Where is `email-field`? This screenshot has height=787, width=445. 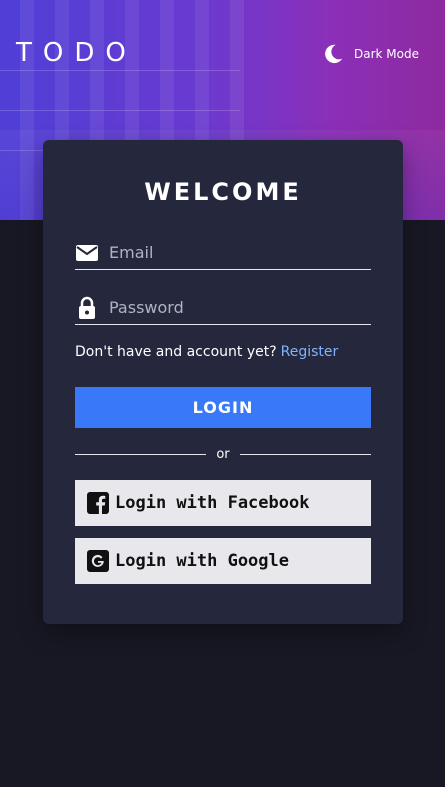
email-field is located at coordinates (223, 253).